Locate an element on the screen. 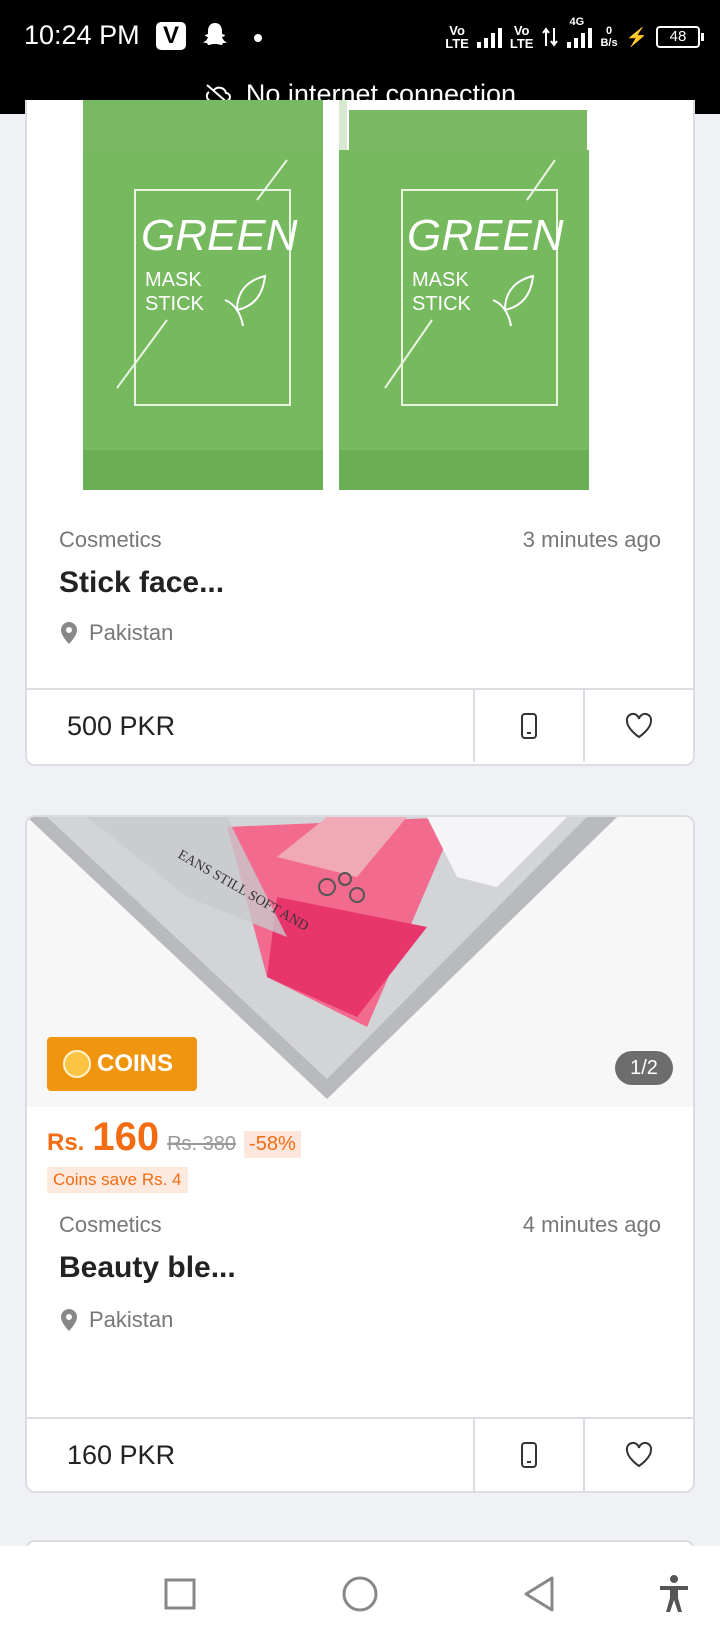 This screenshot has width=720, height=1640. signal-2-group: 4G is located at coordinates (580, 32).